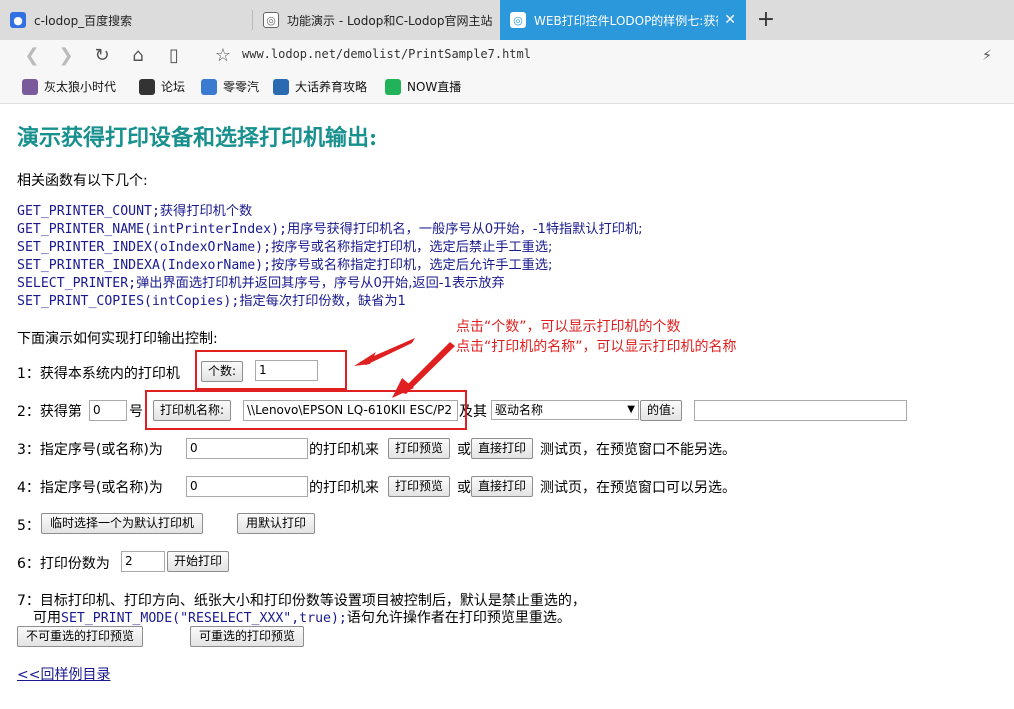 The height and width of the screenshot is (709, 1014). I want to click on wolf-avatar-icon, so click(30, 86).